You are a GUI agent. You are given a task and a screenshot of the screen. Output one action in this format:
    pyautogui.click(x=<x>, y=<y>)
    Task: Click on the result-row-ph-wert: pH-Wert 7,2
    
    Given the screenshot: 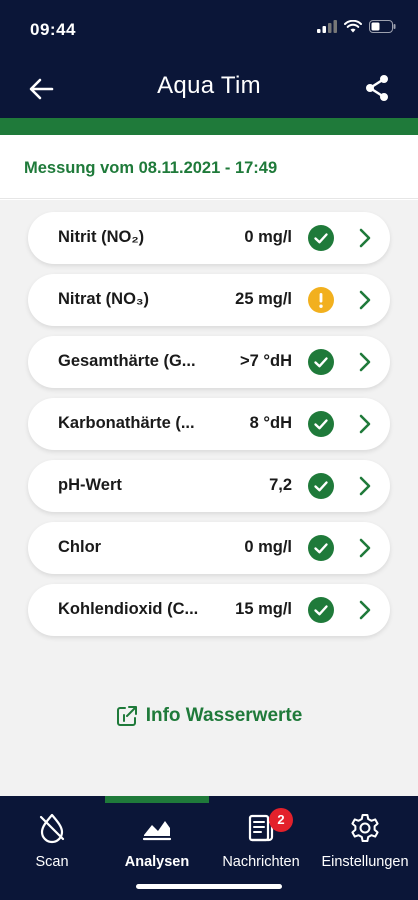 What is the action you would take?
    pyautogui.click(x=209, y=486)
    